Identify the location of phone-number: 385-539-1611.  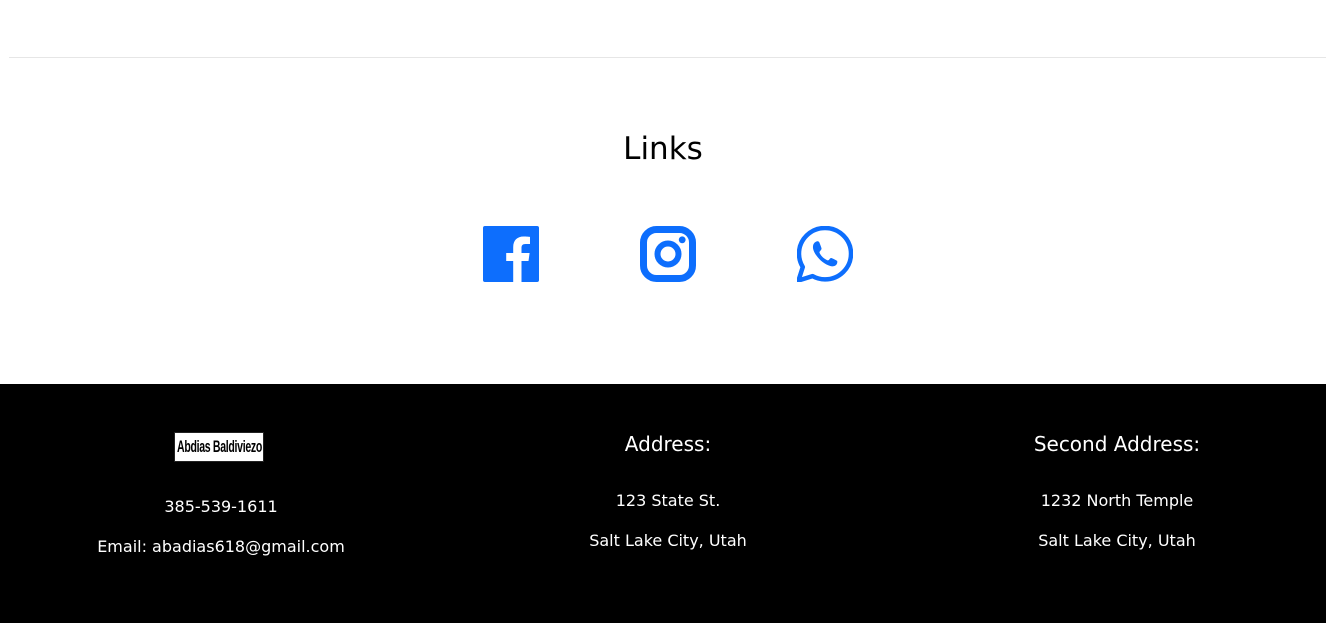
(221, 506).